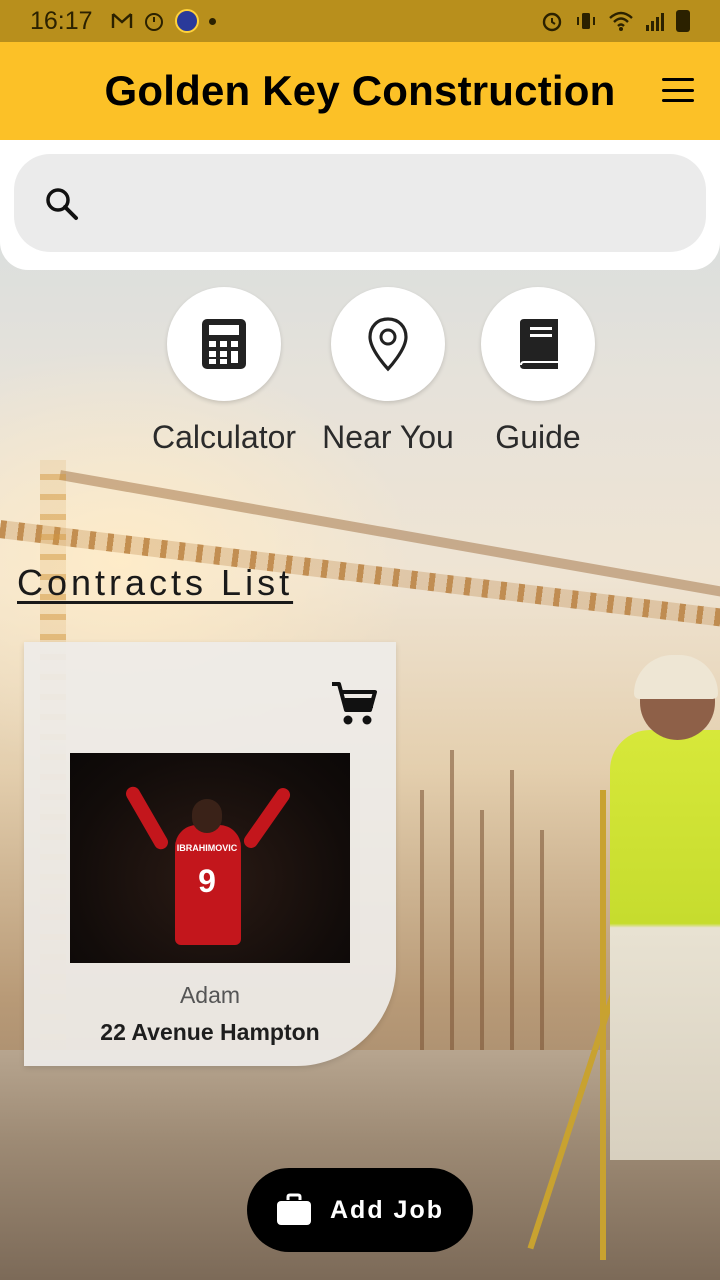  I want to click on dot-icon, so click(212, 21).